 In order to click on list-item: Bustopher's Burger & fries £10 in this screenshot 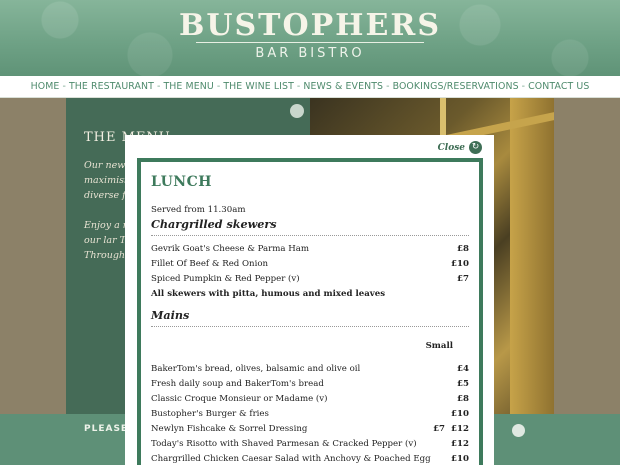, I will do `click(310, 414)`.